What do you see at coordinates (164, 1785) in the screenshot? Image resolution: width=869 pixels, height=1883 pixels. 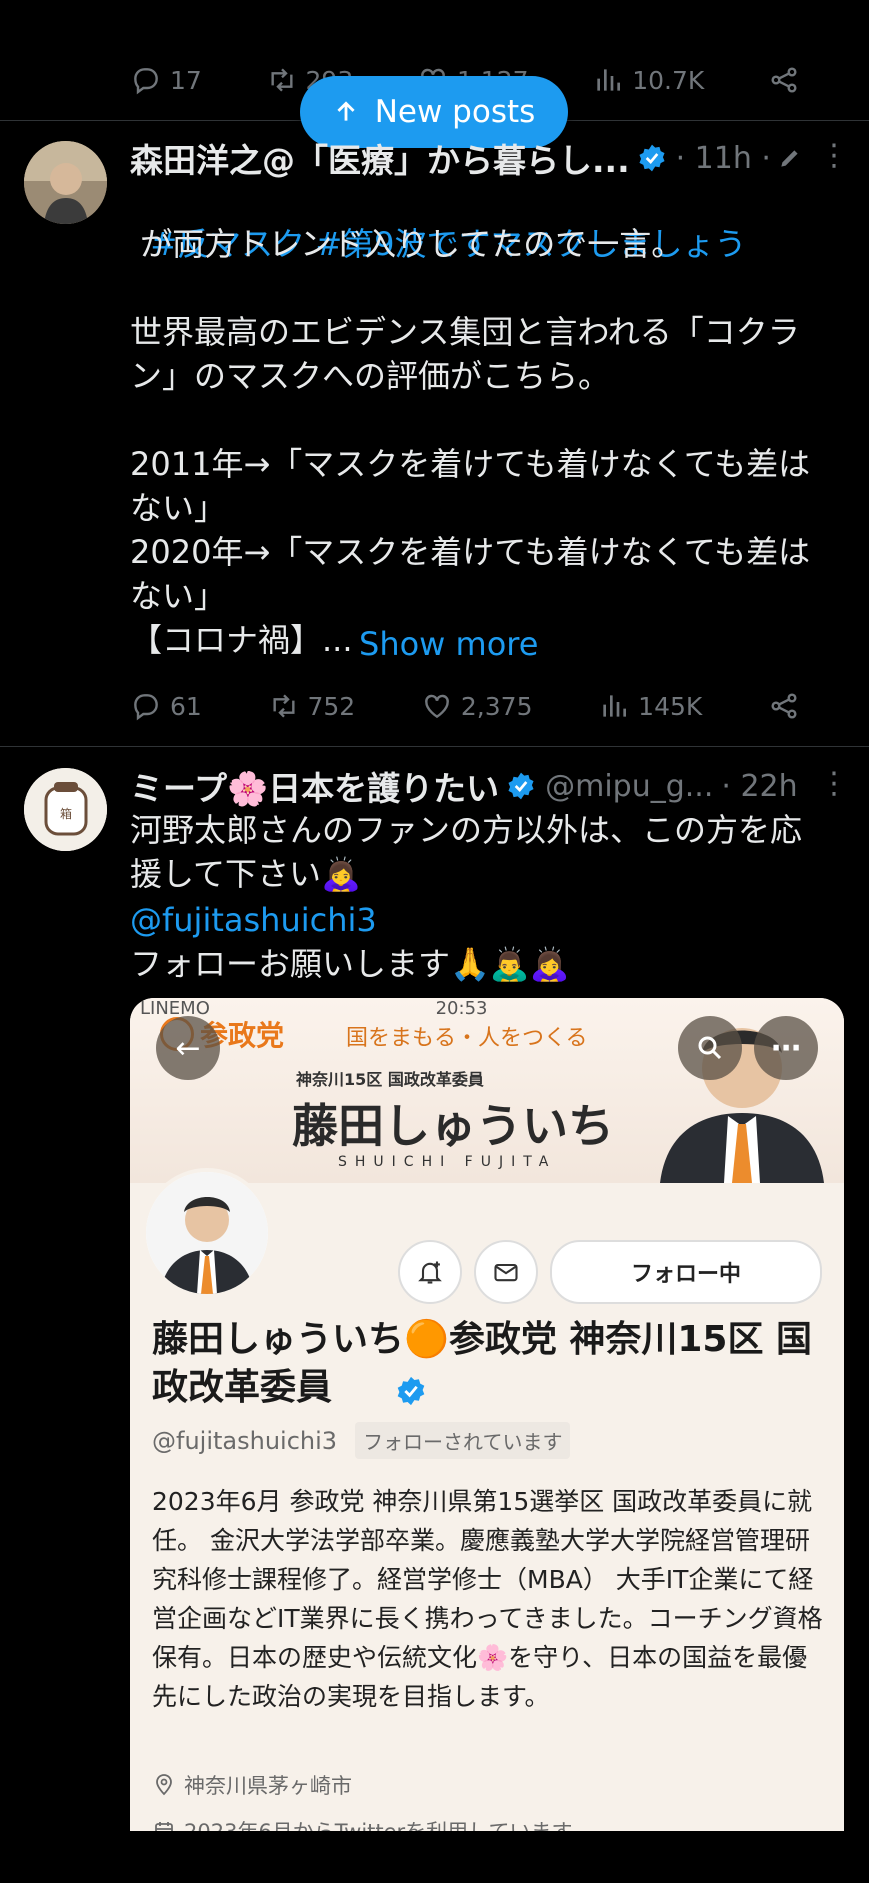 I see `location-icon` at bounding box center [164, 1785].